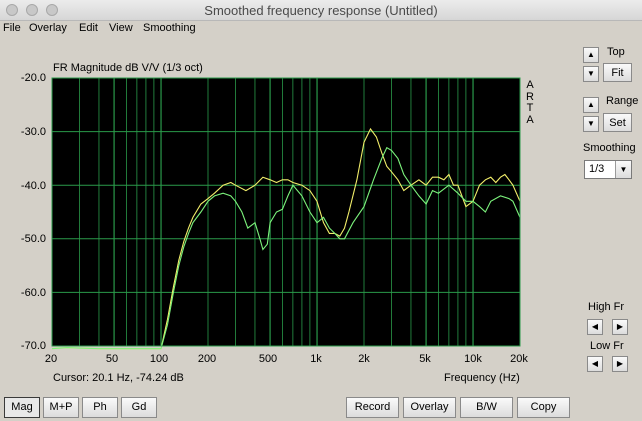  I want to click on set-button: Set, so click(617, 122).